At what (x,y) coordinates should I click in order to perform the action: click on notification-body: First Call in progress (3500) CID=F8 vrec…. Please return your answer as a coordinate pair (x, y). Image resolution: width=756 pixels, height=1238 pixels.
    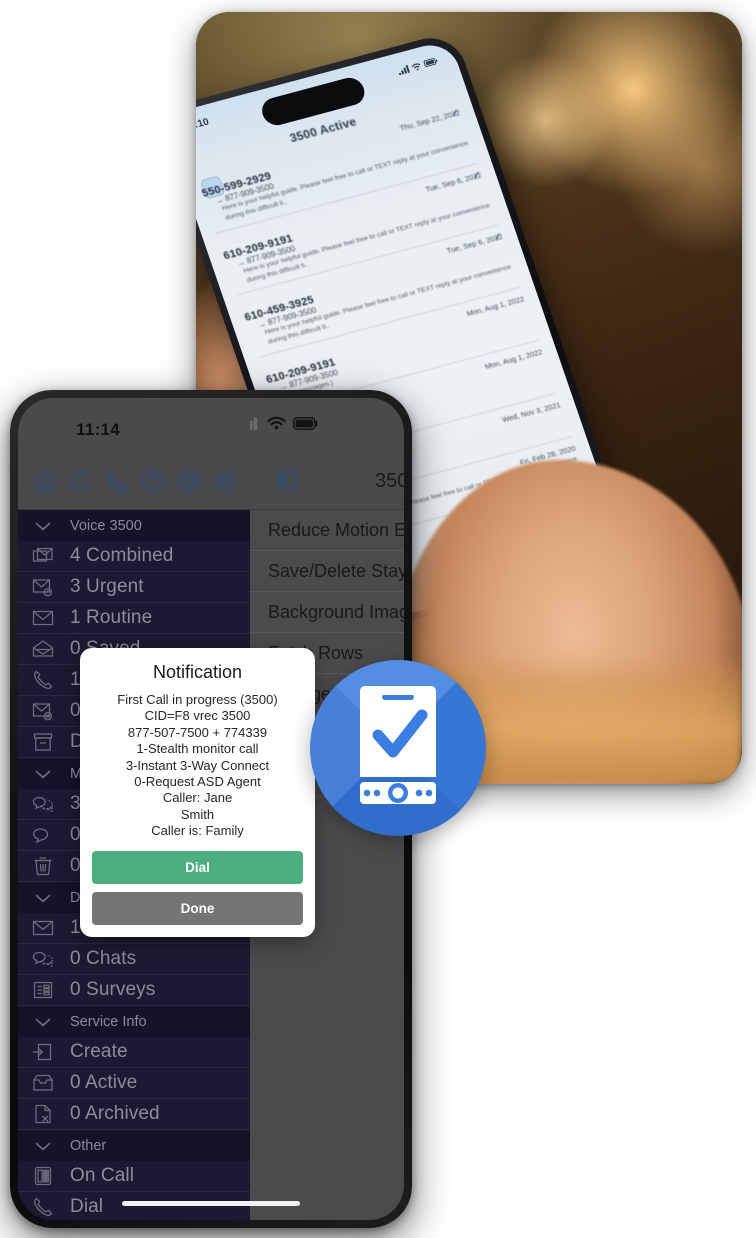
    Looking at the image, I should click on (197, 765).